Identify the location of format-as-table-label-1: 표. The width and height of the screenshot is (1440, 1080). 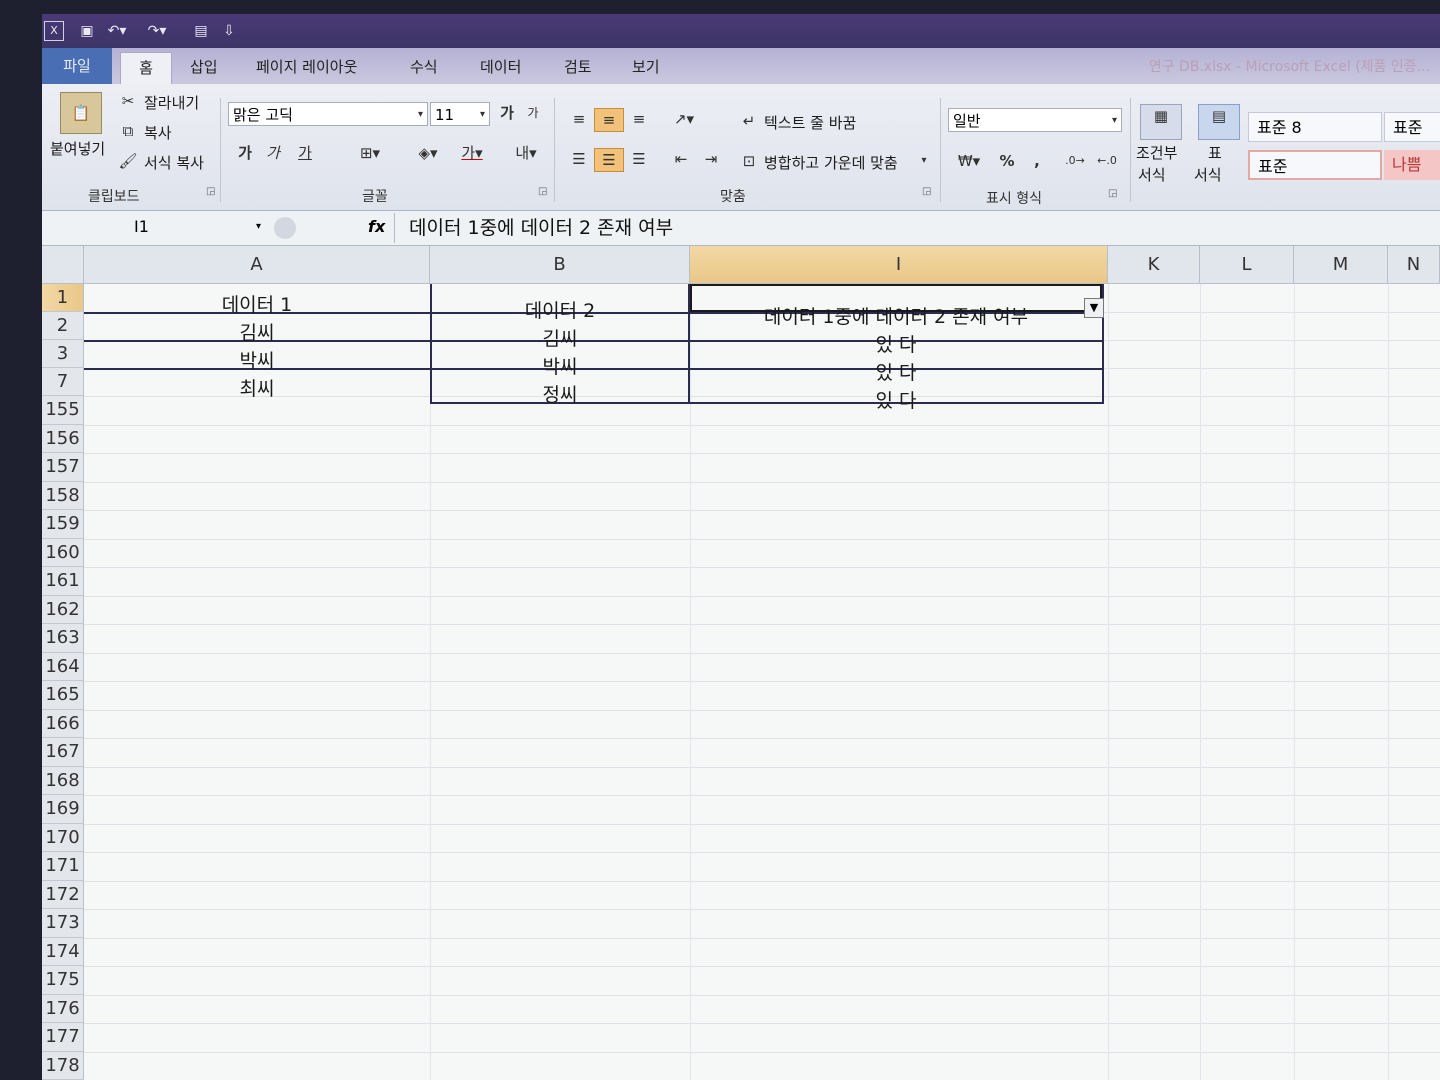
(1215, 152).